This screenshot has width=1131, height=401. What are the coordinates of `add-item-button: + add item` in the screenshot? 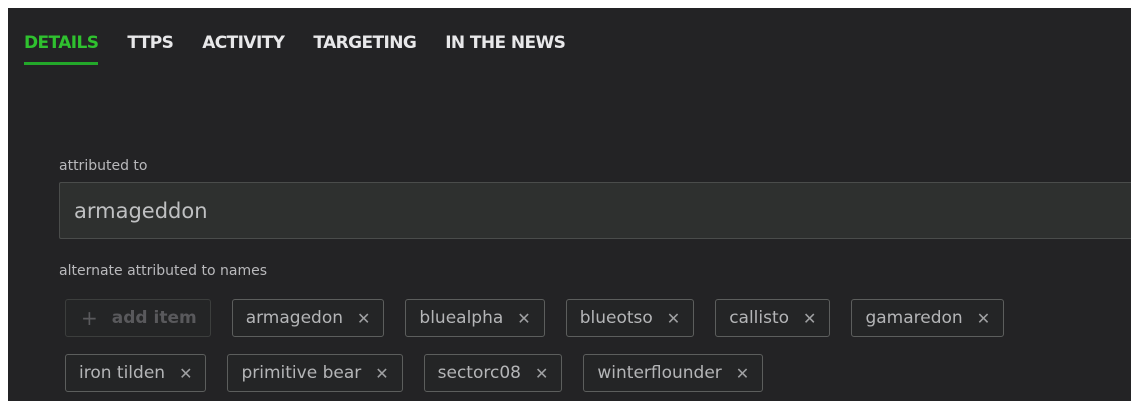 It's located at (138, 318).